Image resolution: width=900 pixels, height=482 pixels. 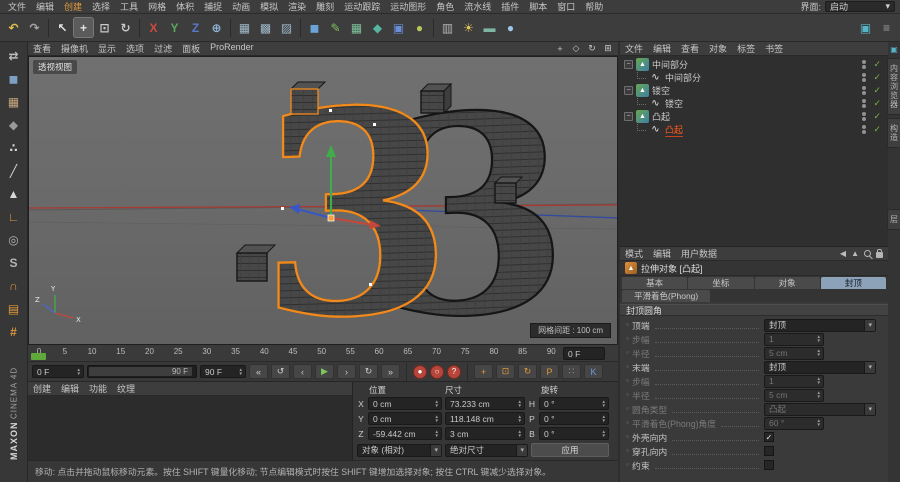 I want to click on texture-mode-icon: ▦, so click(x=14, y=101).